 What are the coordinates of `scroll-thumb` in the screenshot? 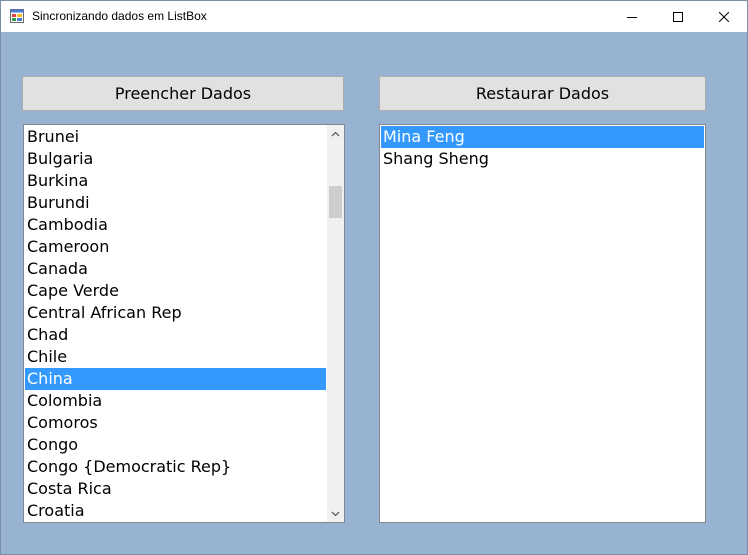 It's located at (335, 202).